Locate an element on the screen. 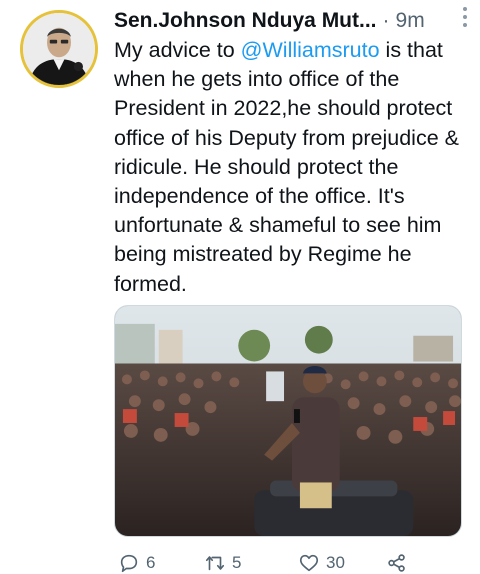  tweet-actions: 6 5 30 is located at coordinates (290, 563).